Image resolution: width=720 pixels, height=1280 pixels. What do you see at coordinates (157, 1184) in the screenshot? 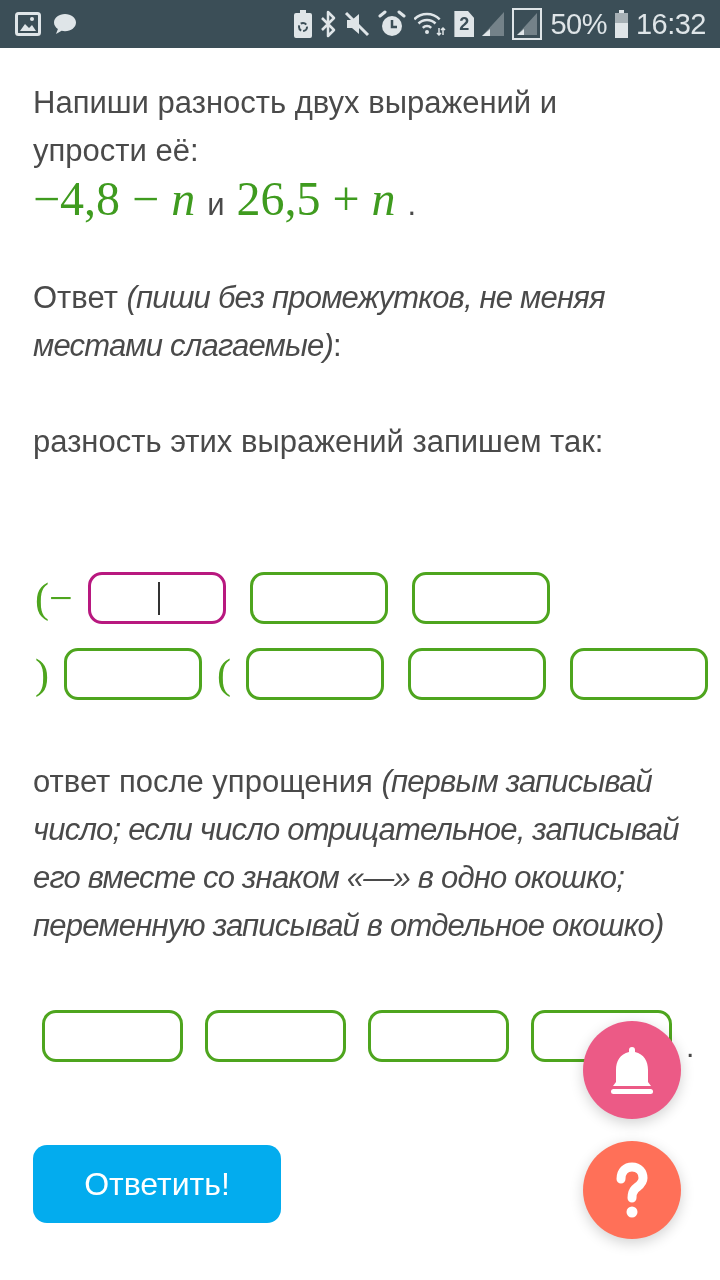
I see `submit-button: Ответить!` at bounding box center [157, 1184].